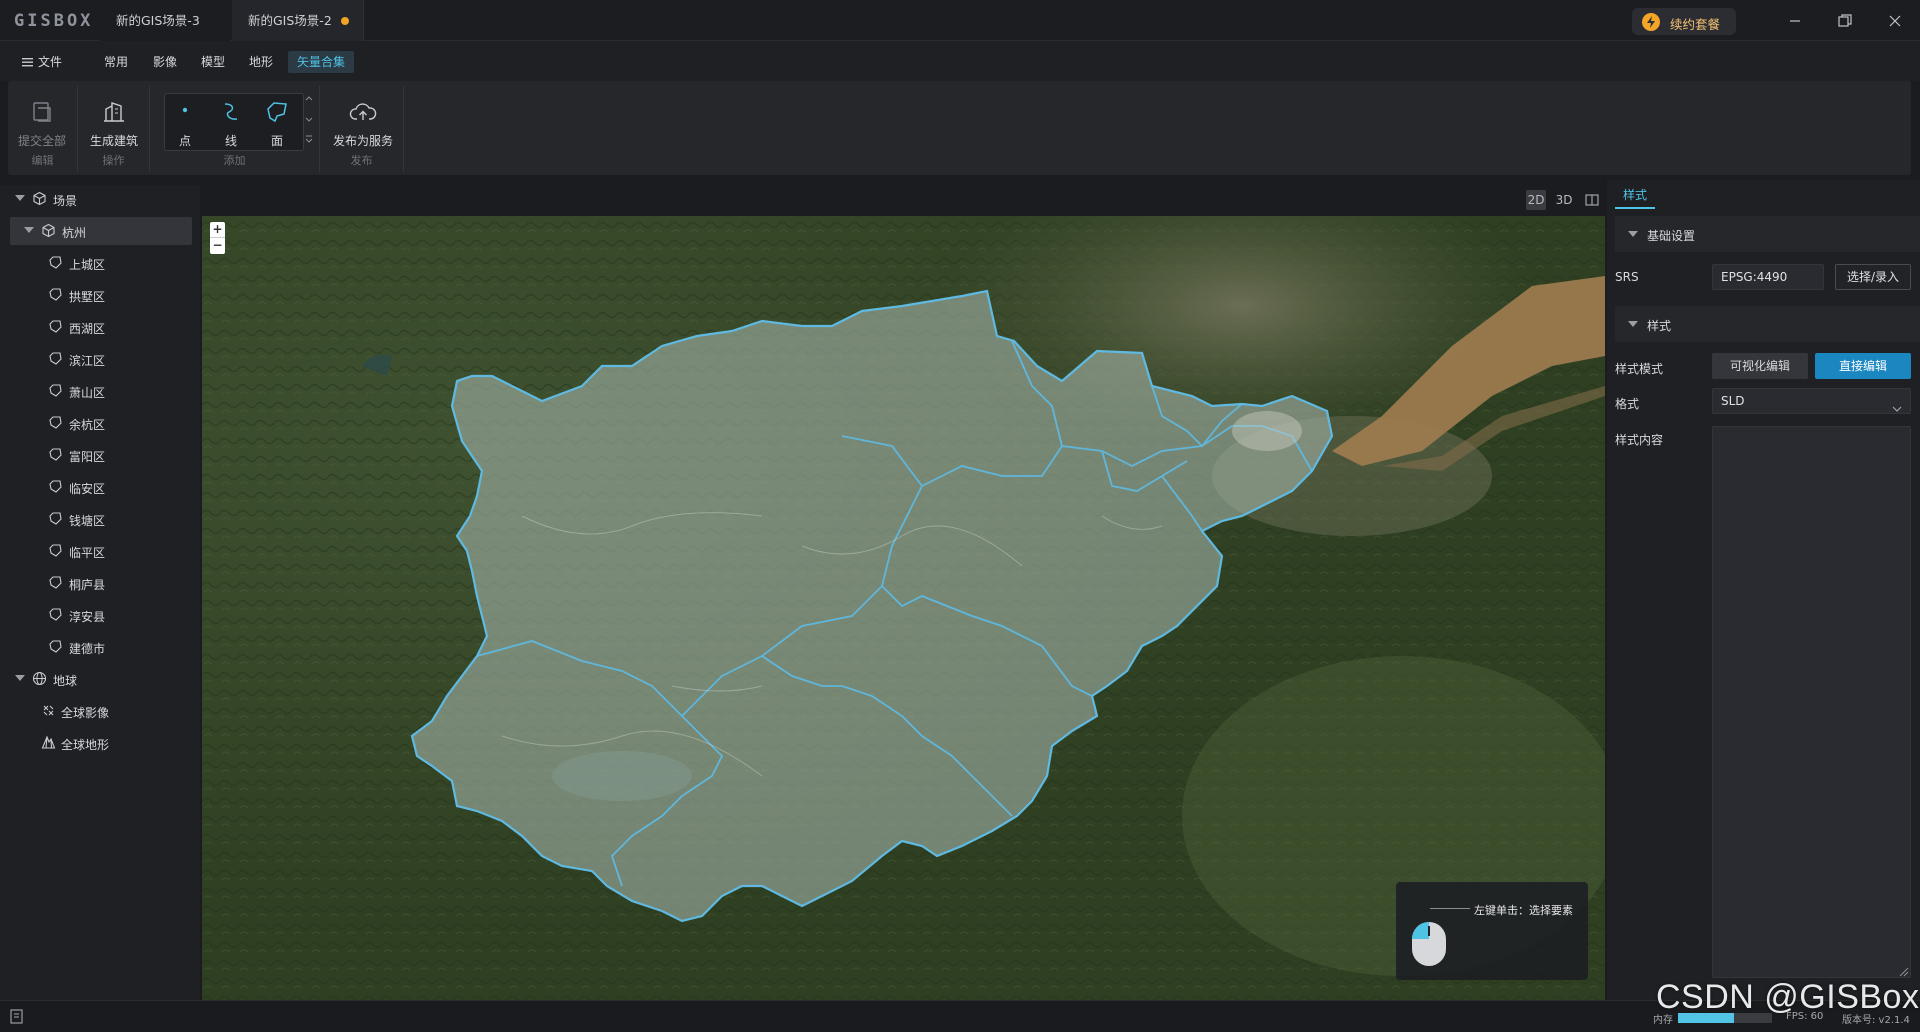 The width and height of the screenshot is (1920, 1032). I want to click on direct-edit-button: 直接编辑, so click(1863, 366).